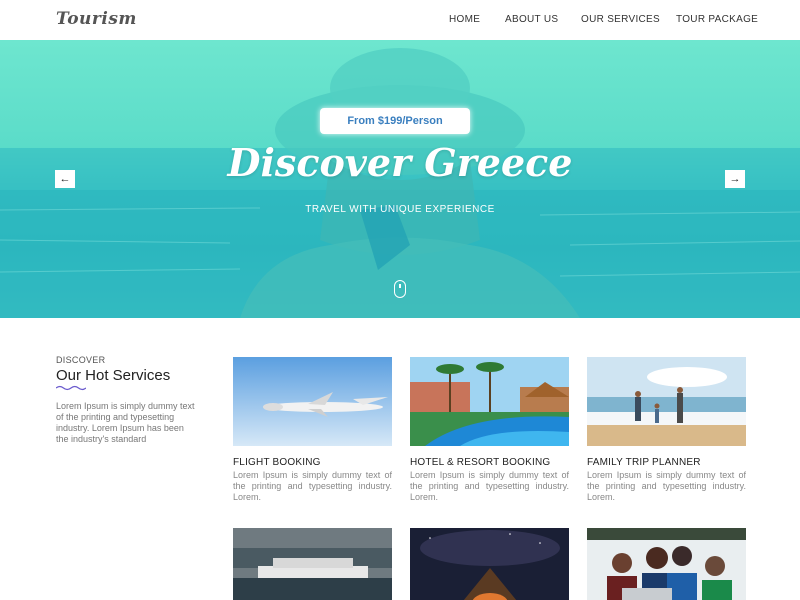 The height and width of the screenshot is (600, 800). What do you see at coordinates (312, 401) in the screenshot?
I see `flight-image` at bounding box center [312, 401].